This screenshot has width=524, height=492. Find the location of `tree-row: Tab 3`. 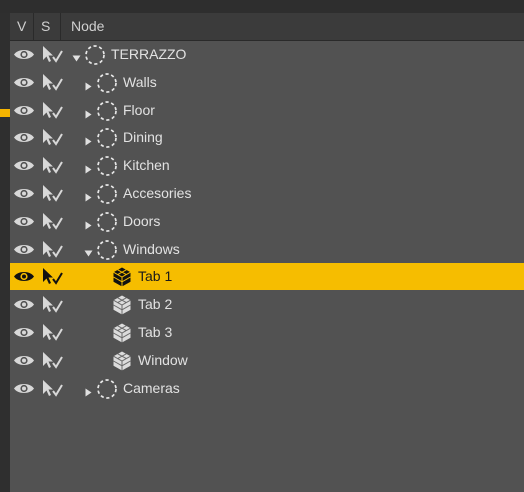

tree-row: Tab 3 is located at coordinates (267, 332).